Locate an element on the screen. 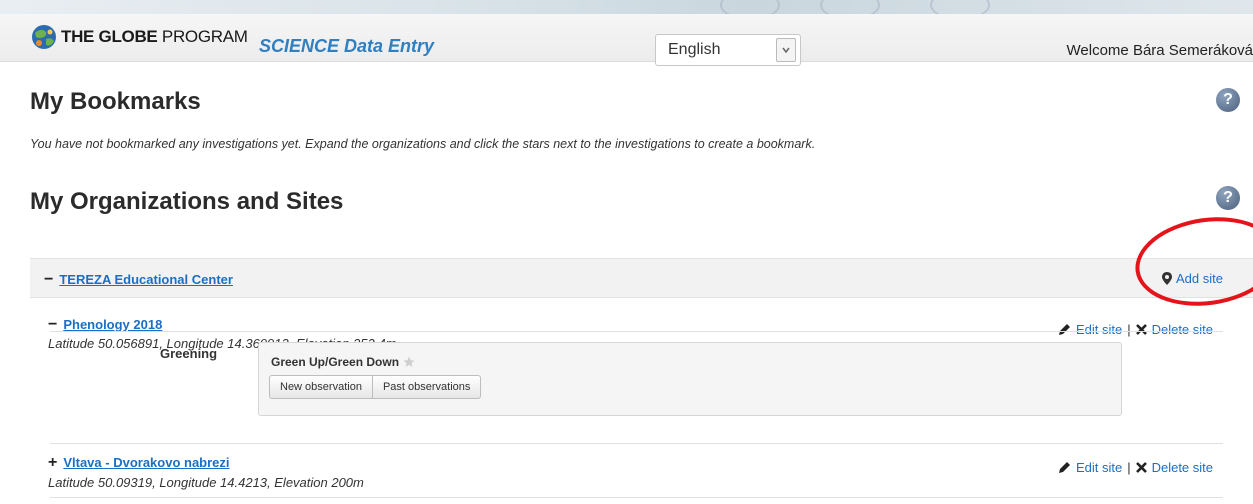  site-link: Vltava - Dvorakovo nabrezi is located at coordinates (146, 462).